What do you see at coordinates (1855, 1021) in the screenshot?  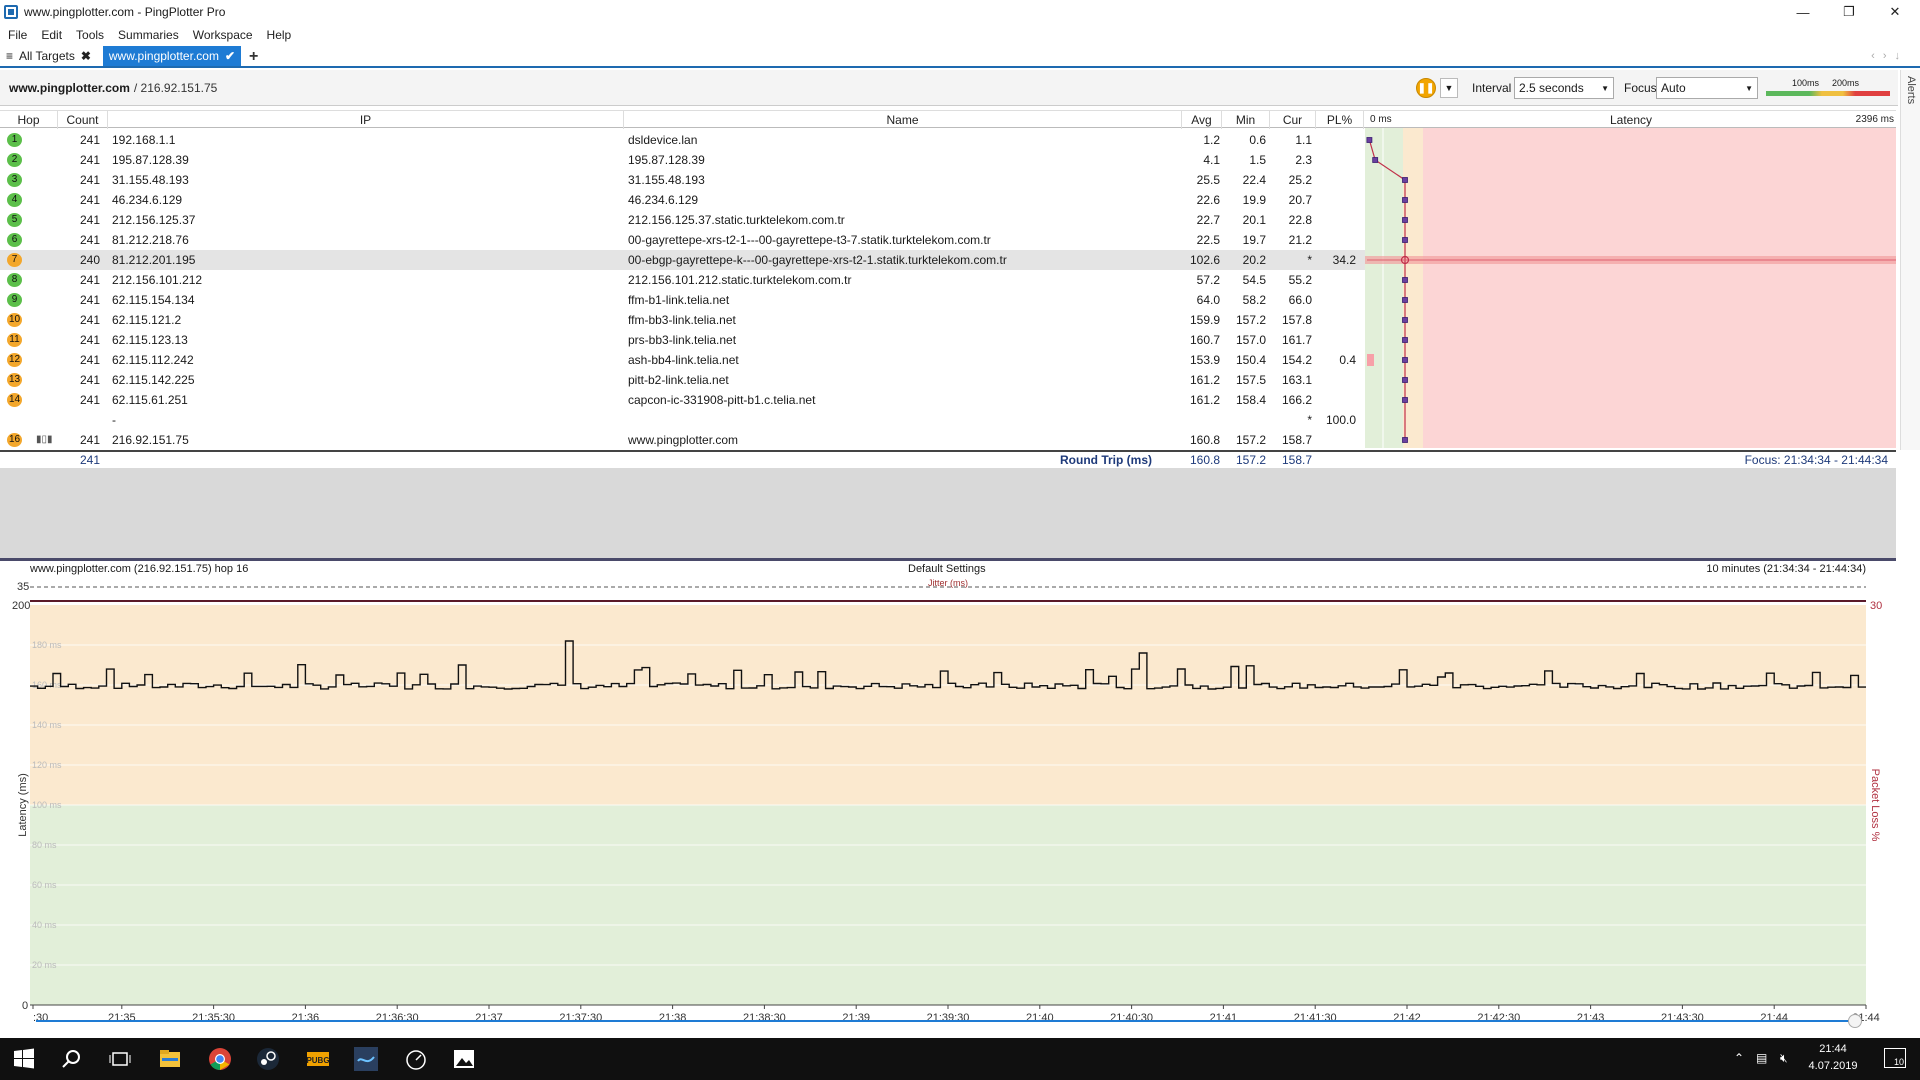 I see `timeline-scroll-thumb` at bounding box center [1855, 1021].